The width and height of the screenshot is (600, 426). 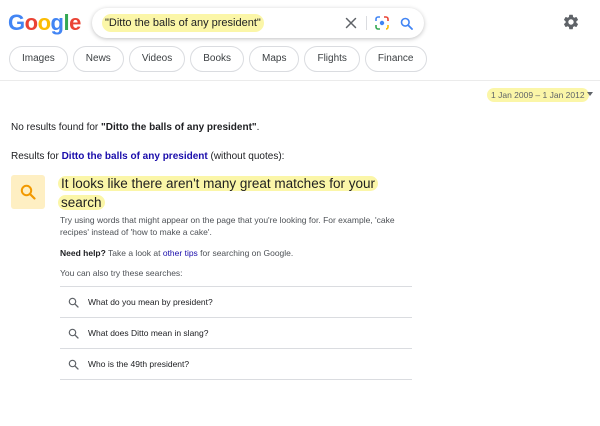 I want to click on suggestion-icon-box, so click(x=28, y=192).